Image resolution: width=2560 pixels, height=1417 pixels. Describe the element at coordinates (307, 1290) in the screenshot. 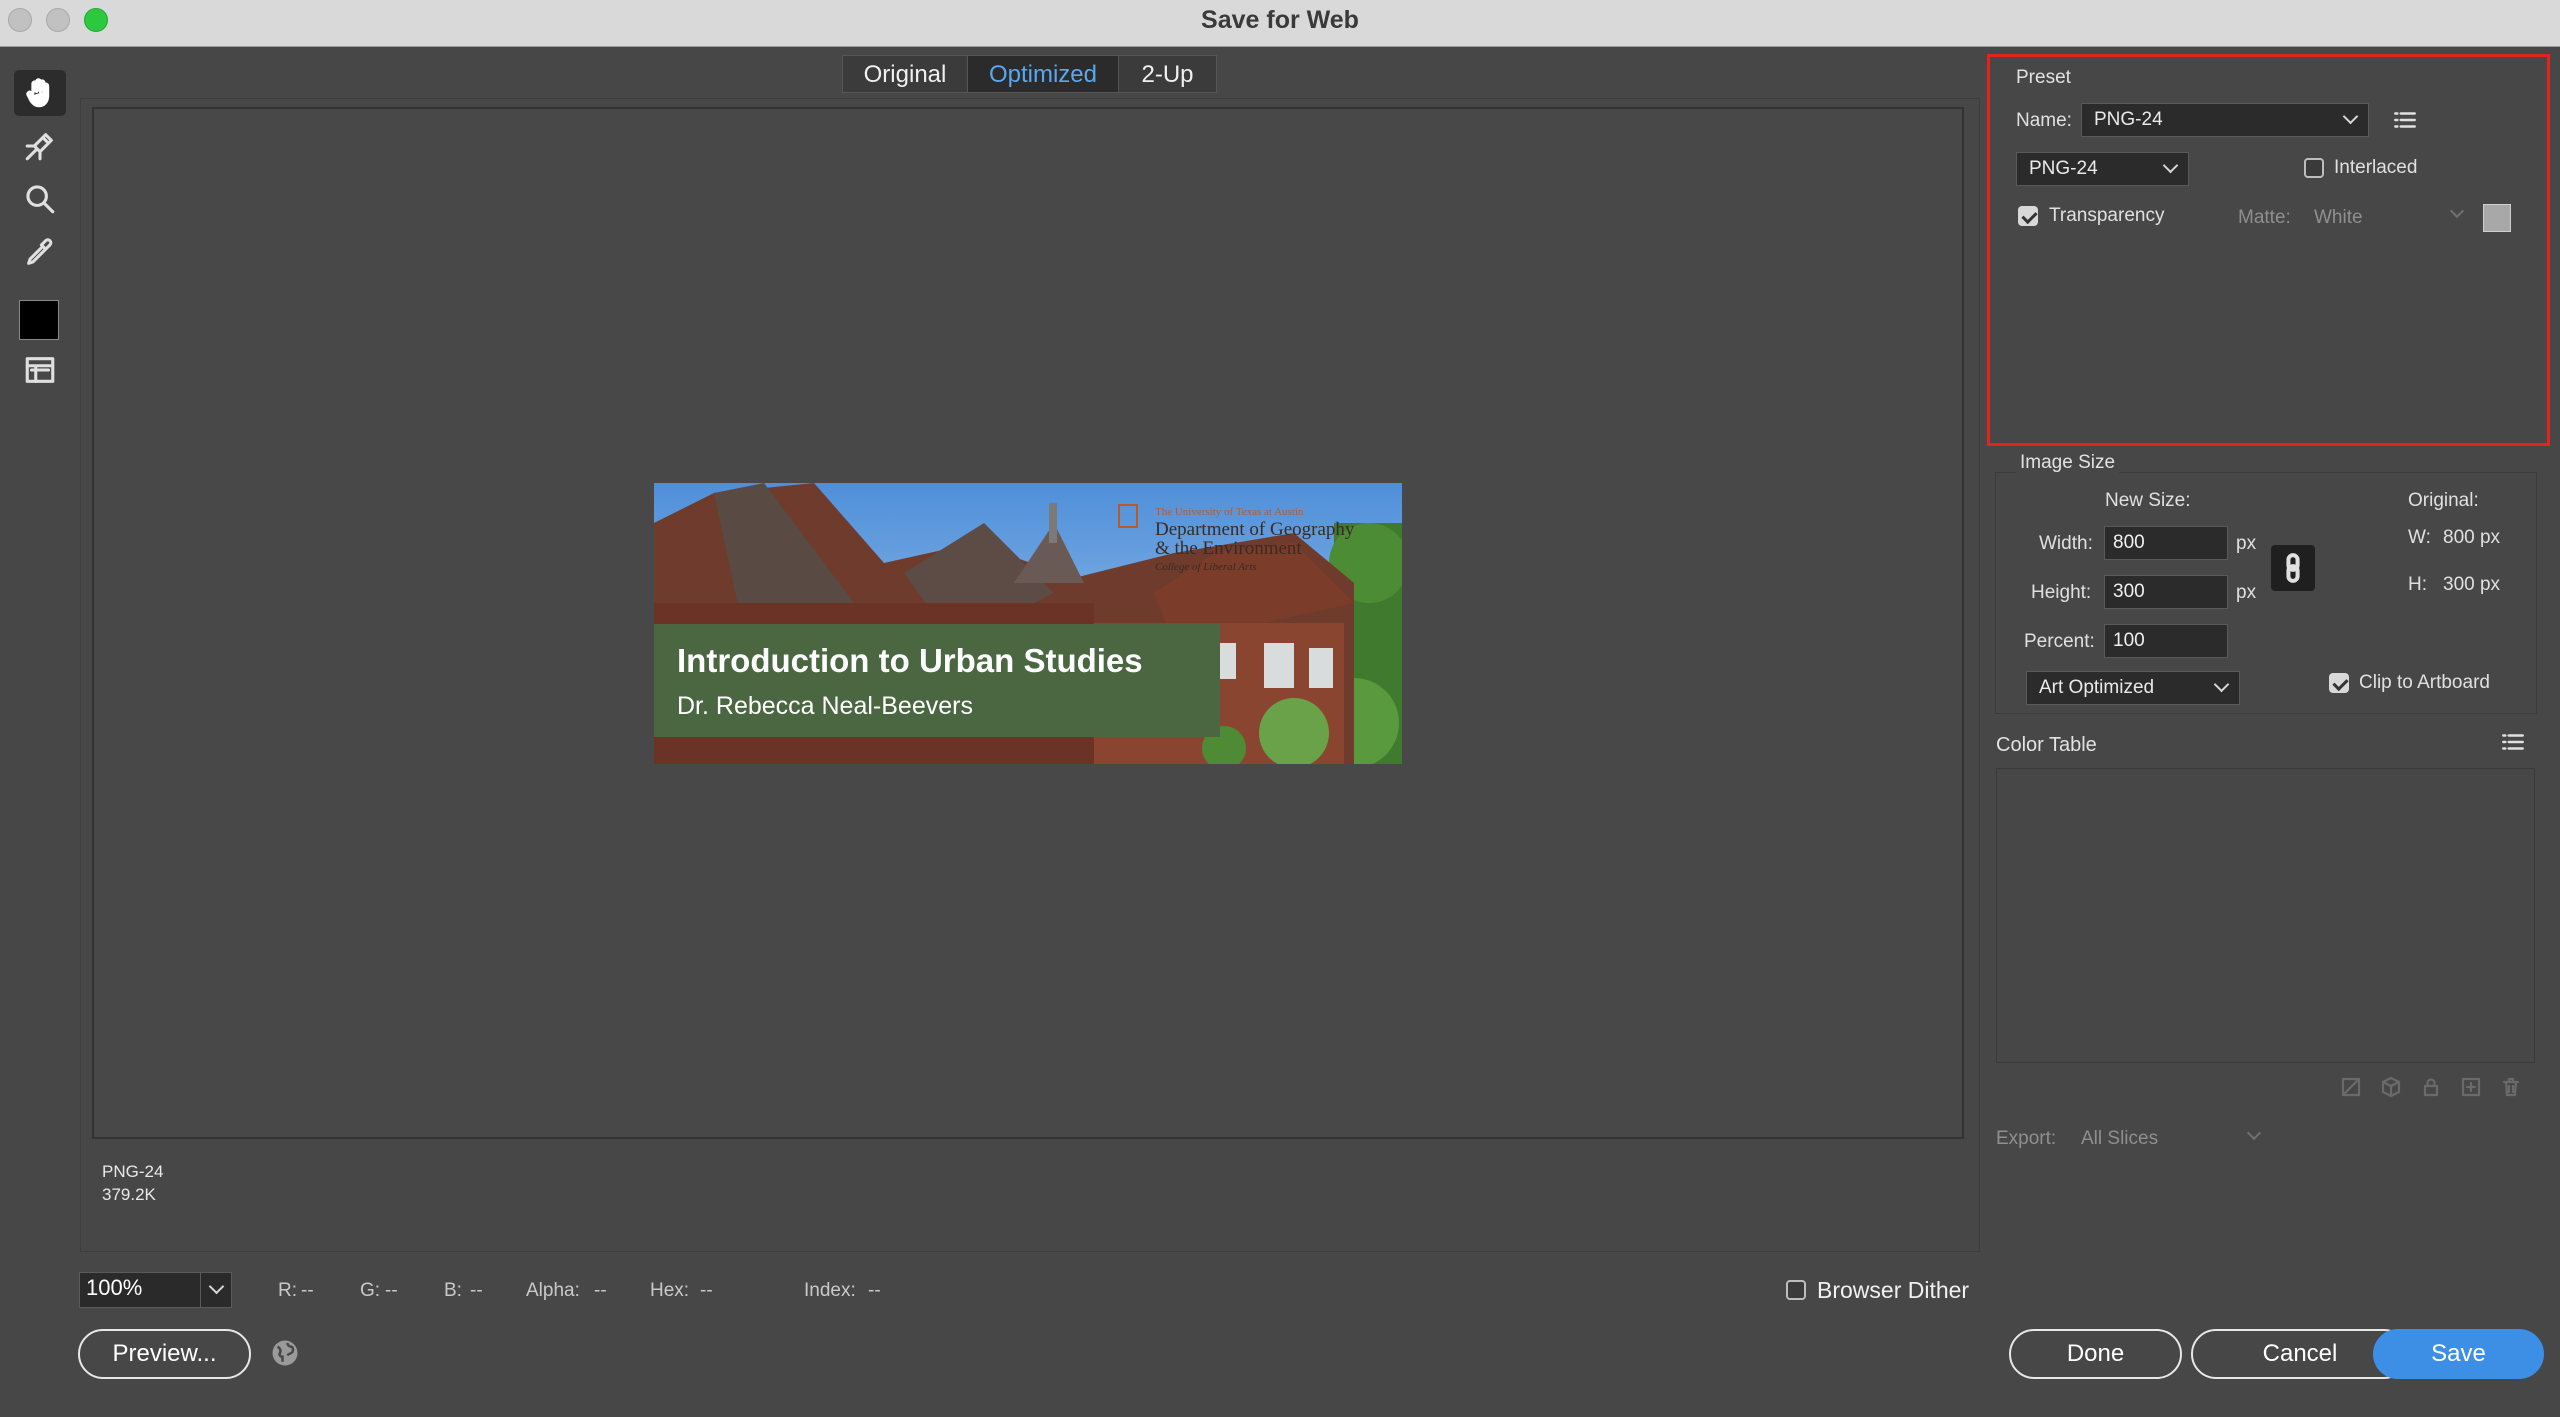

I see `r-readout-value: --` at that location.